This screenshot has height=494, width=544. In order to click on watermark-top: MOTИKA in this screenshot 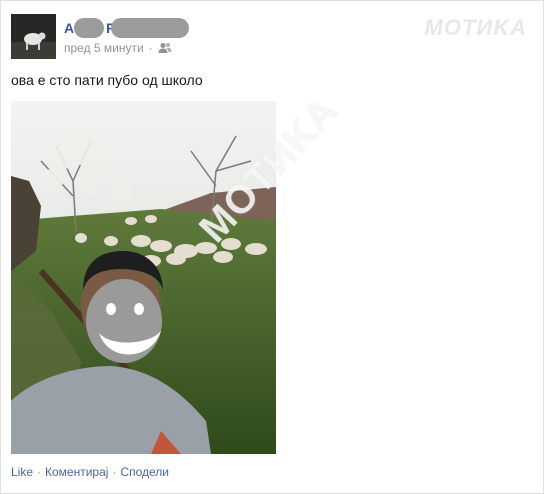, I will do `click(475, 27)`.